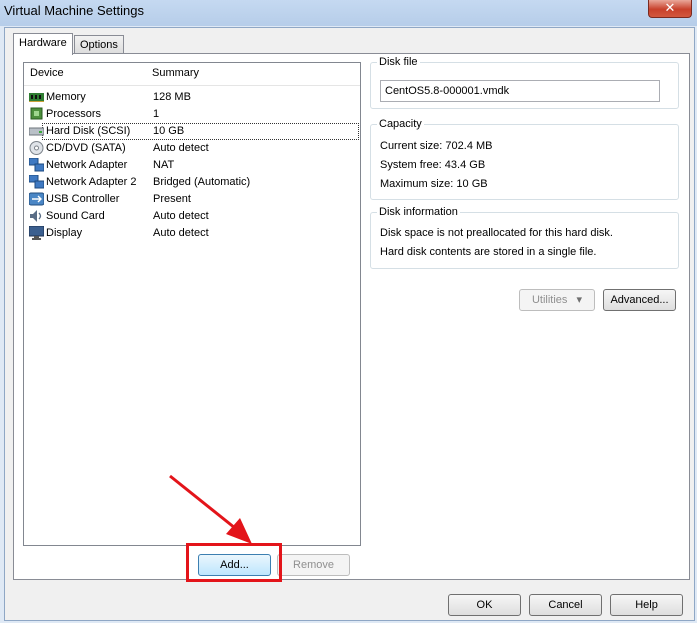 Image resolution: width=697 pixels, height=623 pixels. Describe the element at coordinates (436, 146) in the screenshot. I see `current-size-text: Current size: 702.4 MB` at that location.